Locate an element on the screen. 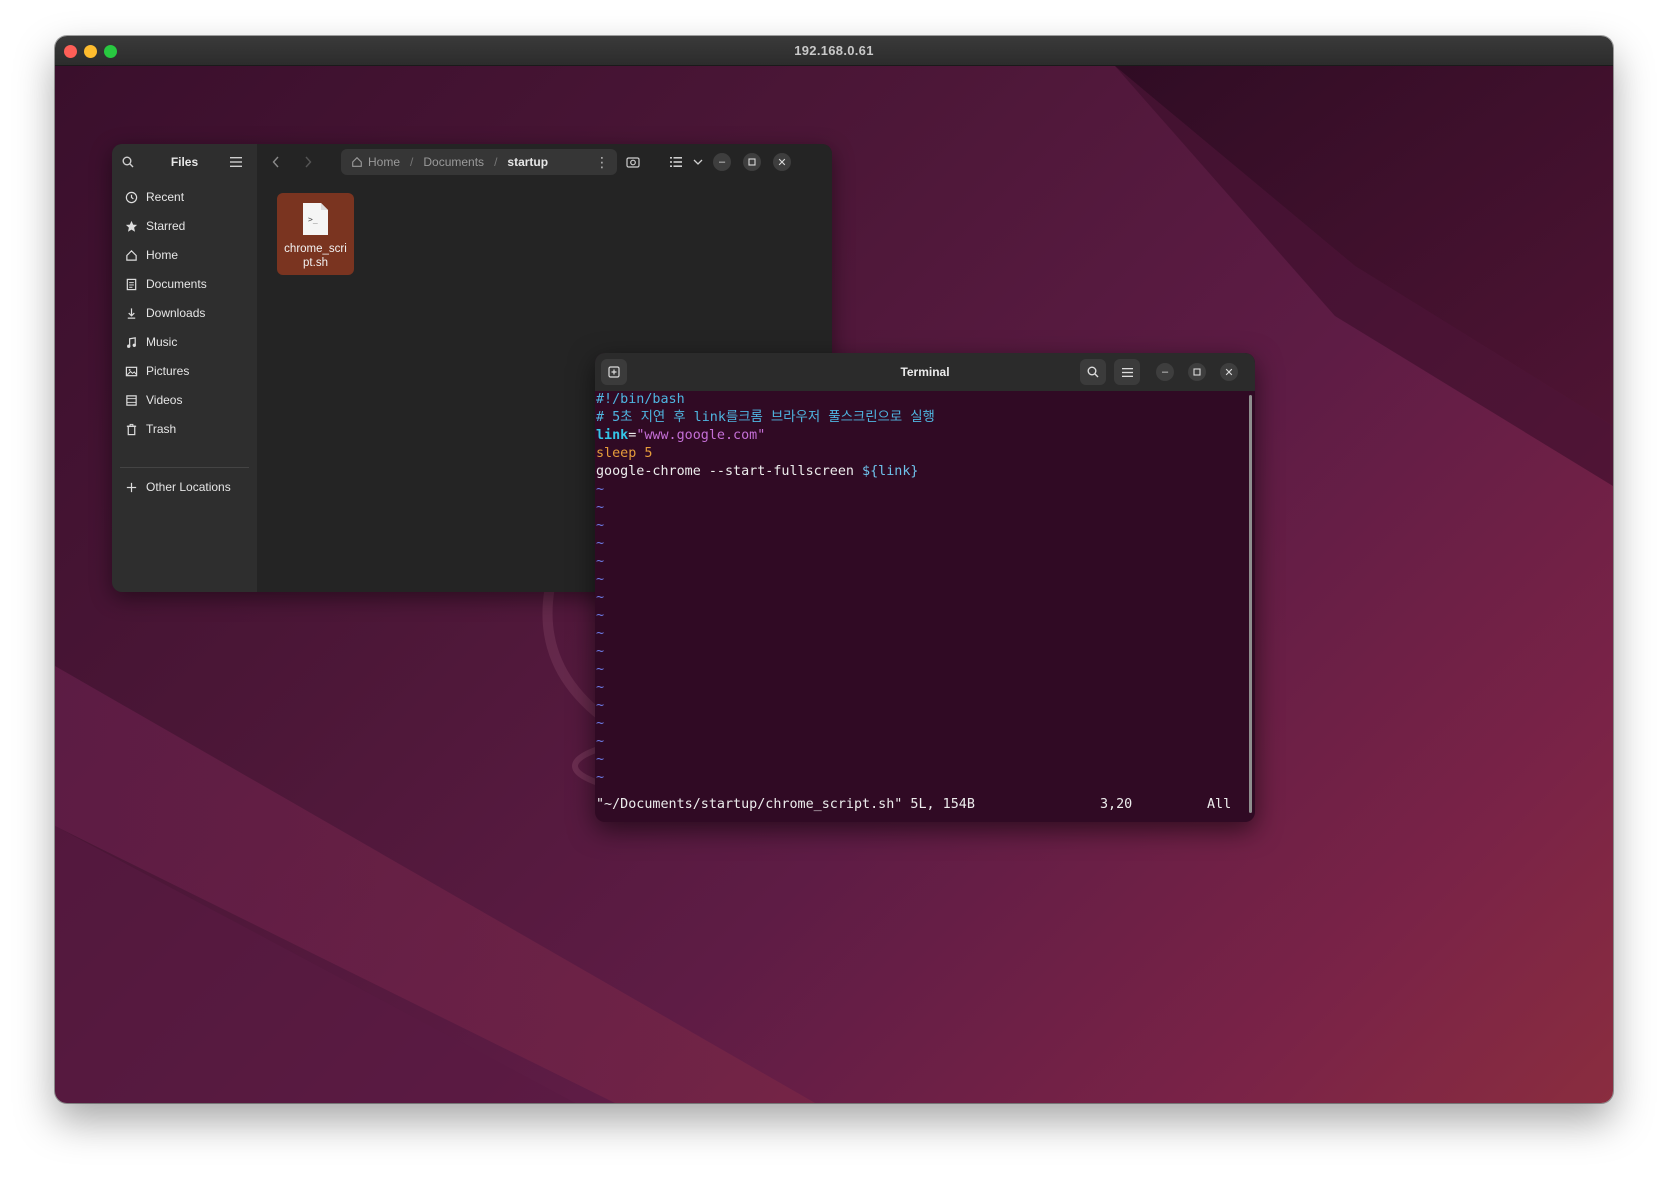 This screenshot has height=1177, width=1668. remote-window-title: 192.168.0.61 is located at coordinates (834, 50).